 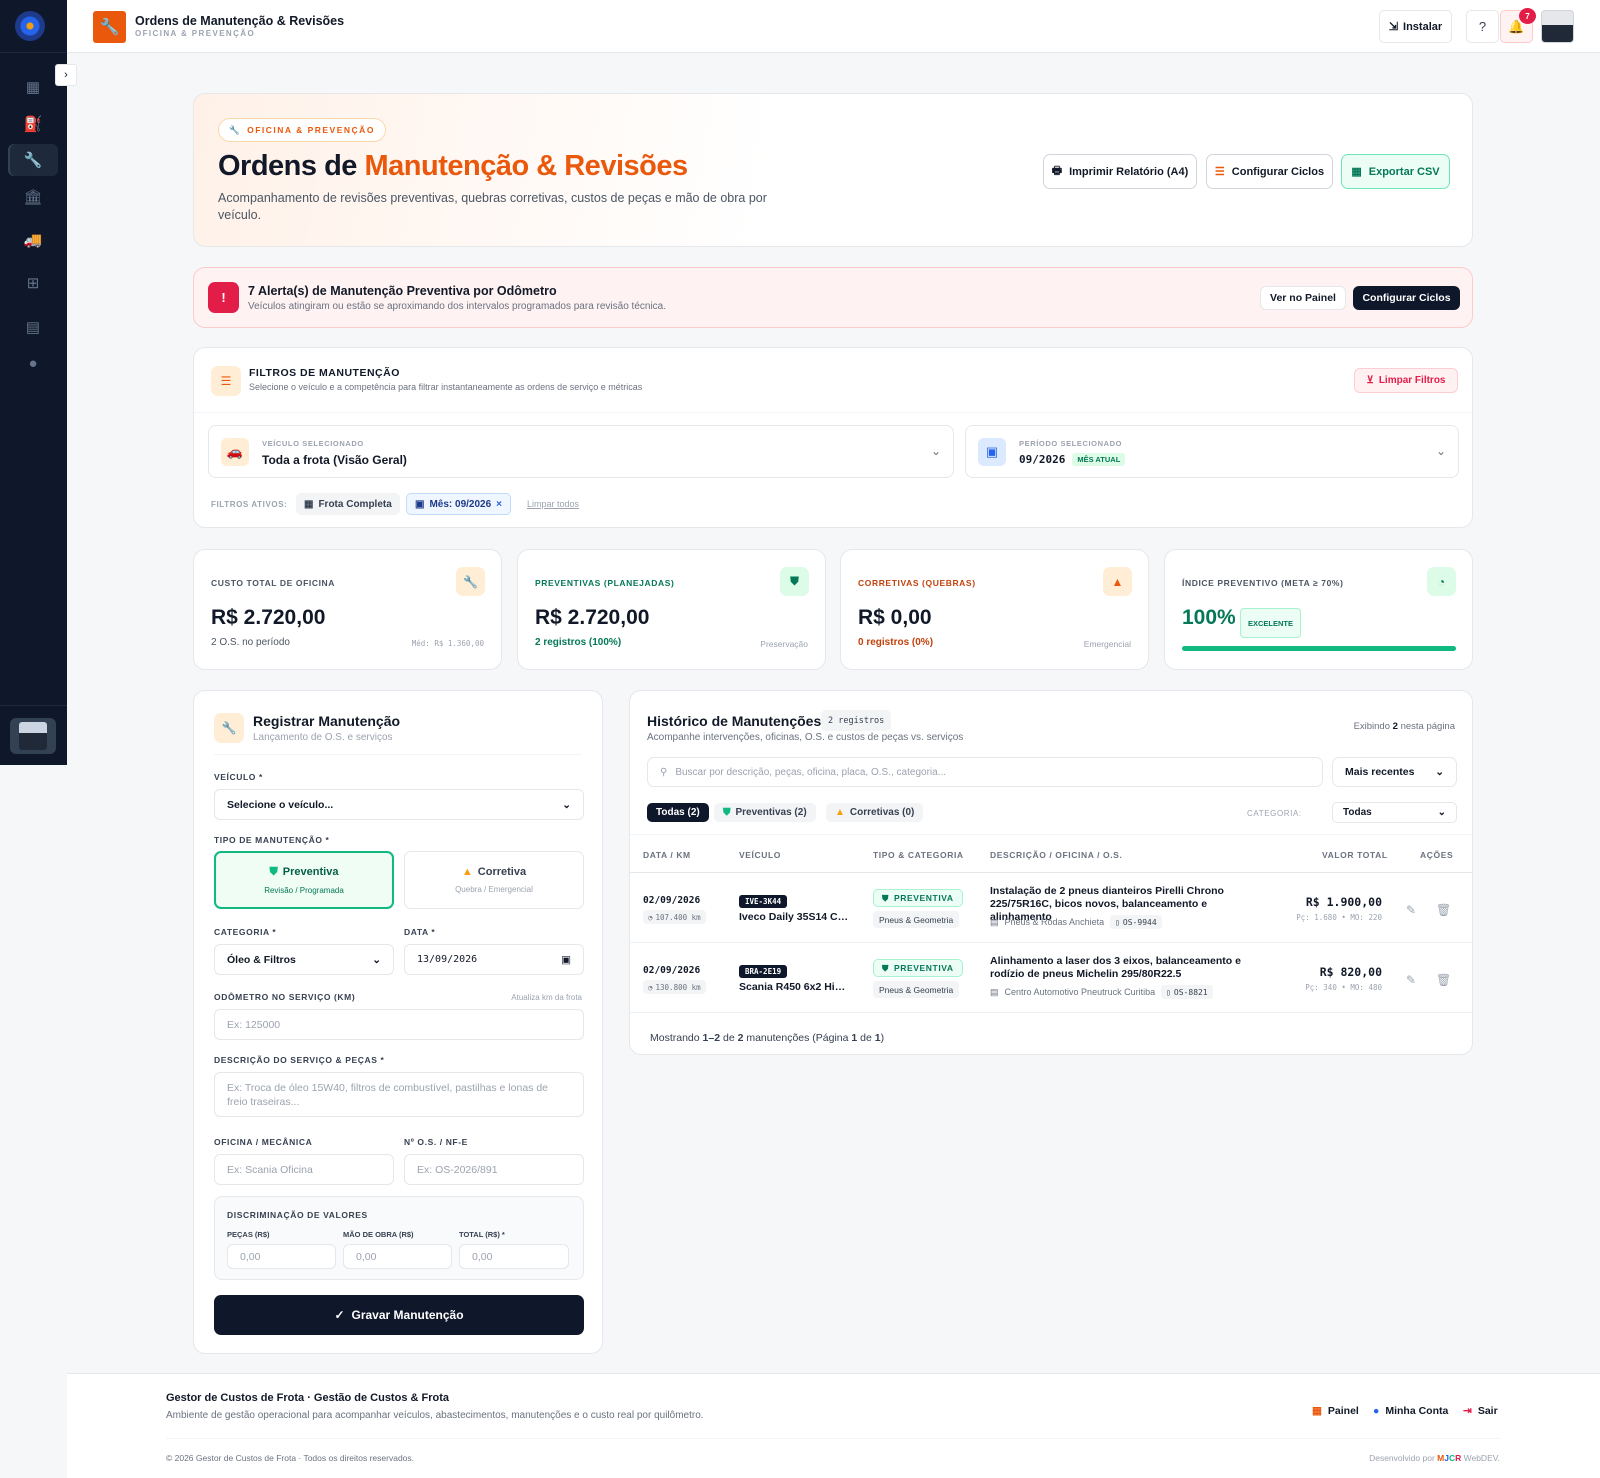 What do you see at coordinates (494, 1169) in the screenshot?
I see `os-number-input: Ex: OS-2026/891` at bounding box center [494, 1169].